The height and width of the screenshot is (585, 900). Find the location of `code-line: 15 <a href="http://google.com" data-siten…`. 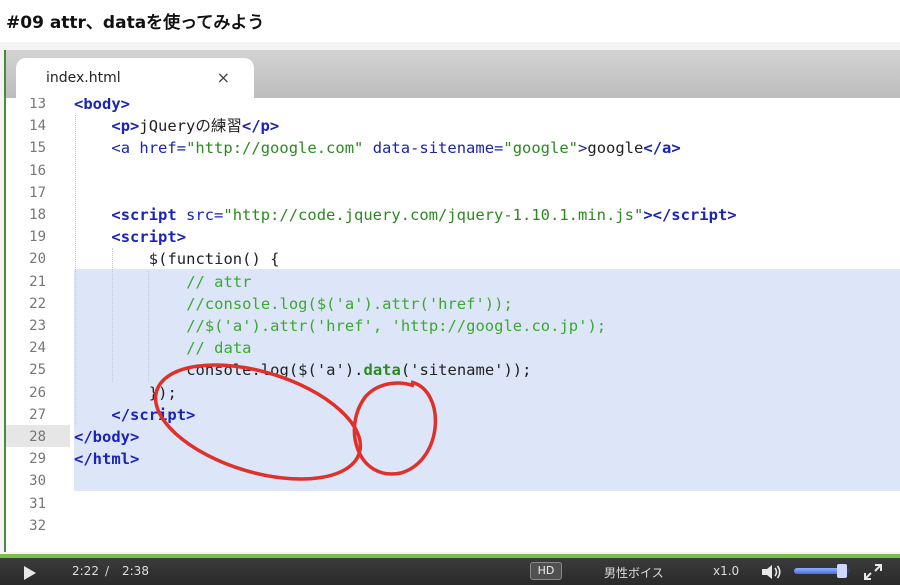

code-line: 15 <a href="http://google.com" data-siten… is located at coordinates (453, 148).